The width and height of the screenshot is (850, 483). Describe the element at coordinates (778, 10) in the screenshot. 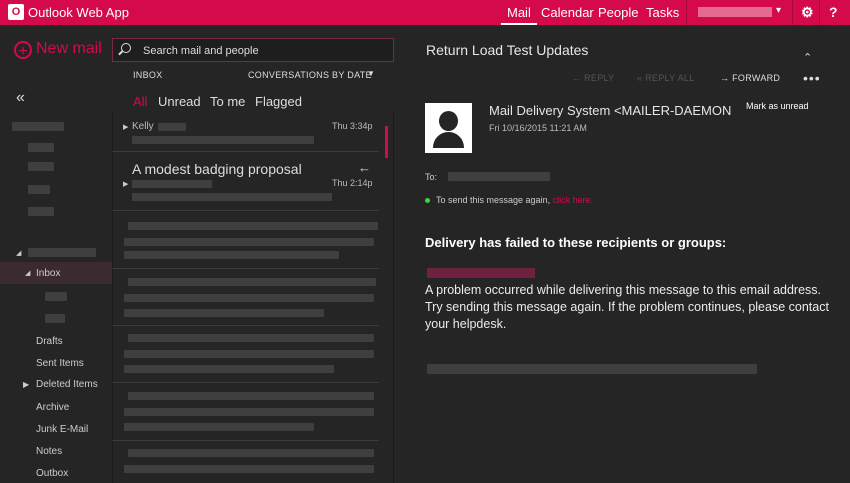

I see `user-menu-chevron-icon: ▾` at that location.